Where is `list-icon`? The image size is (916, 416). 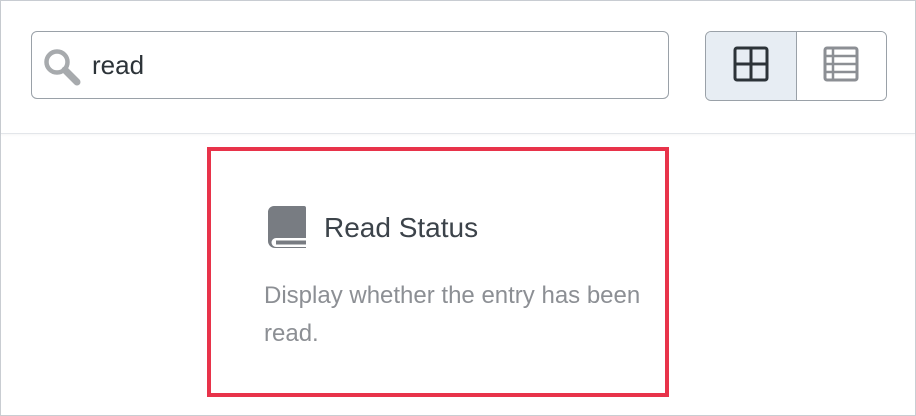 list-icon is located at coordinates (841, 66).